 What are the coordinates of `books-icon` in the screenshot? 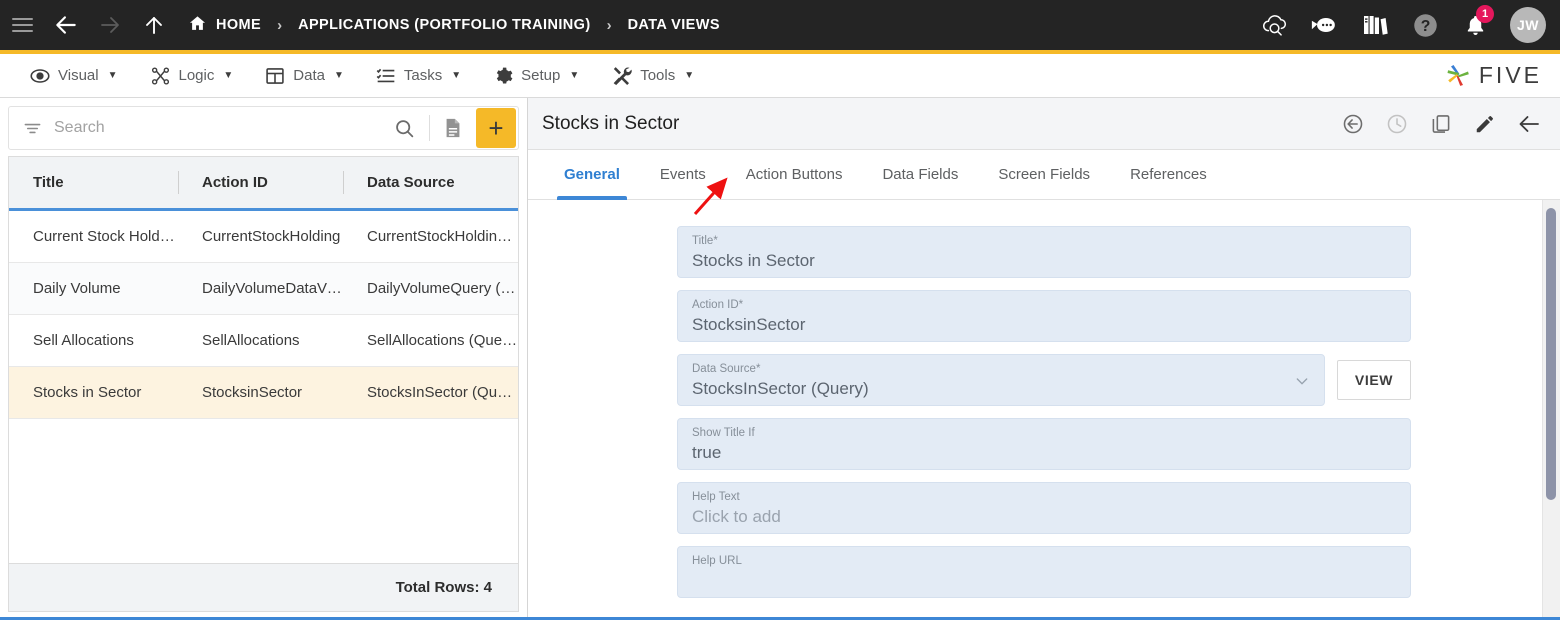 It's located at (1375, 25).